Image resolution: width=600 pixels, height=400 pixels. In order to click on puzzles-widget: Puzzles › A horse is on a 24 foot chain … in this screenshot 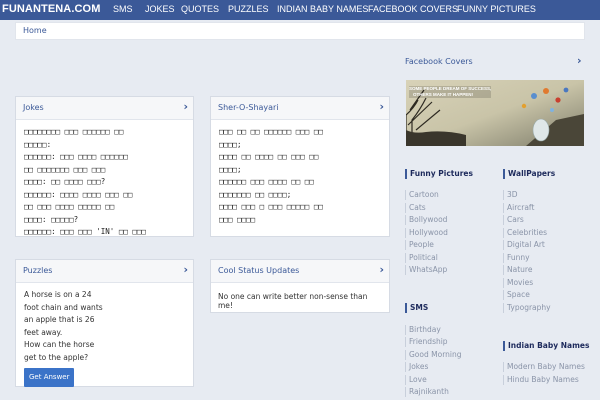, I will do `click(104, 323)`.